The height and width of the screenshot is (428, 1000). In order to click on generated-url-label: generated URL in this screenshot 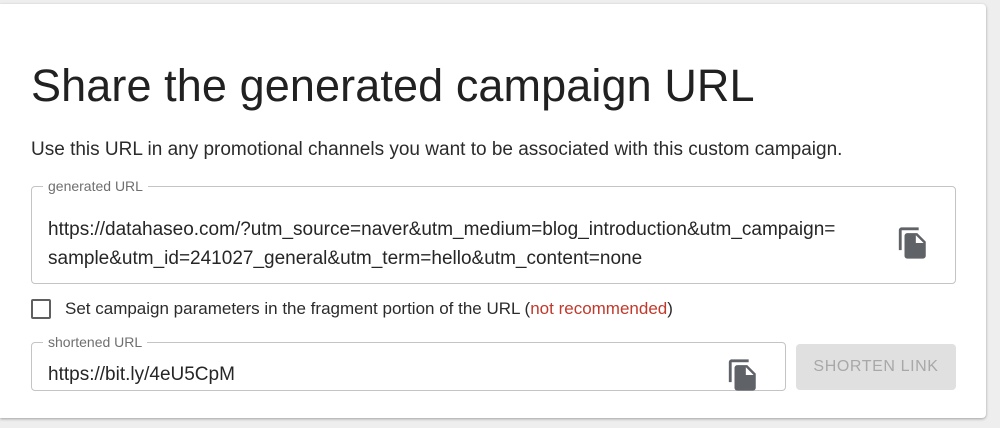, I will do `click(95, 186)`.